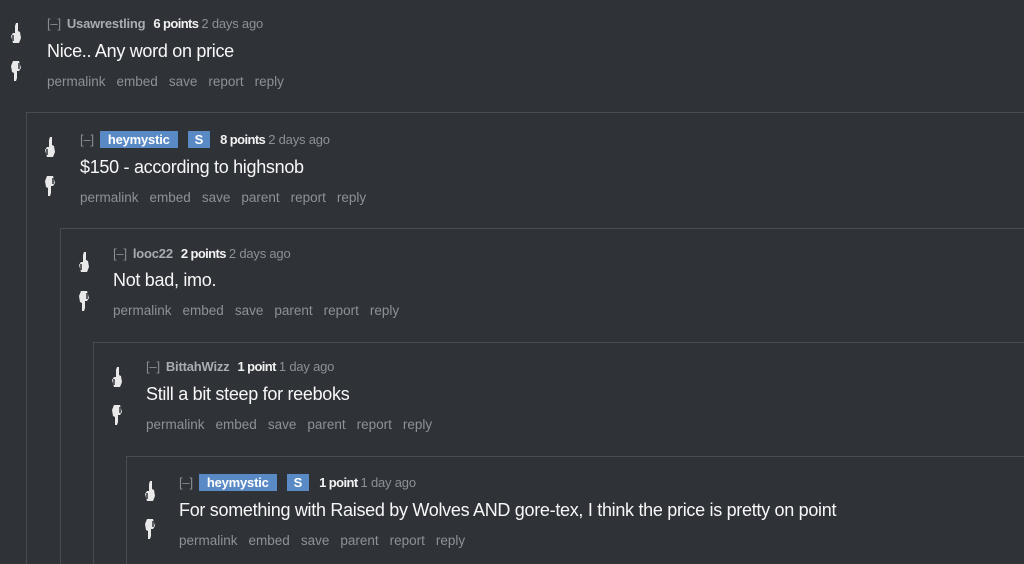  I want to click on comment-body: Still a bit steep for reeboks, so click(248, 394).